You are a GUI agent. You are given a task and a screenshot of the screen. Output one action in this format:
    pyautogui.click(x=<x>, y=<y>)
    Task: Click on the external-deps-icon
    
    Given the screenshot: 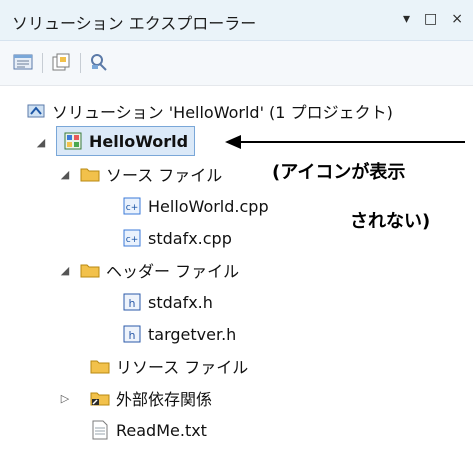 What is the action you would take?
    pyautogui.click(x=100, y=398)
    